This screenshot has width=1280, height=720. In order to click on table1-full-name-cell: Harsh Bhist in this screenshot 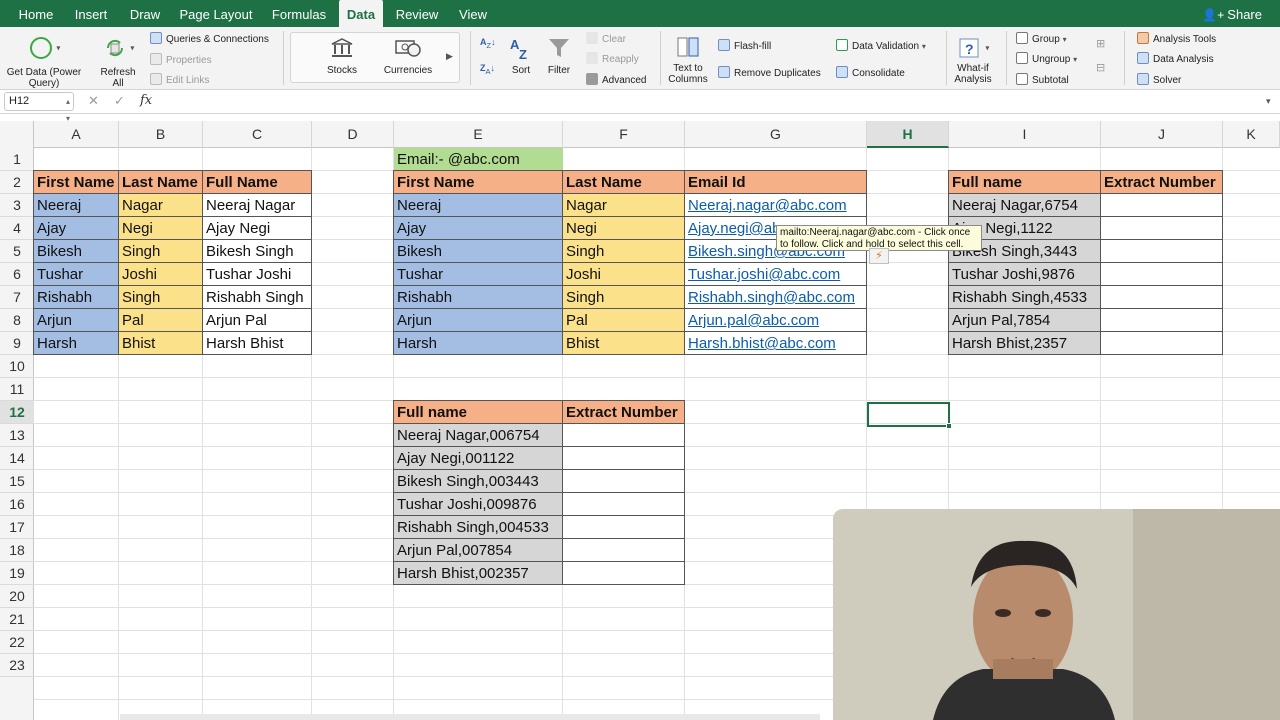, I will do `click(257, 343)`.